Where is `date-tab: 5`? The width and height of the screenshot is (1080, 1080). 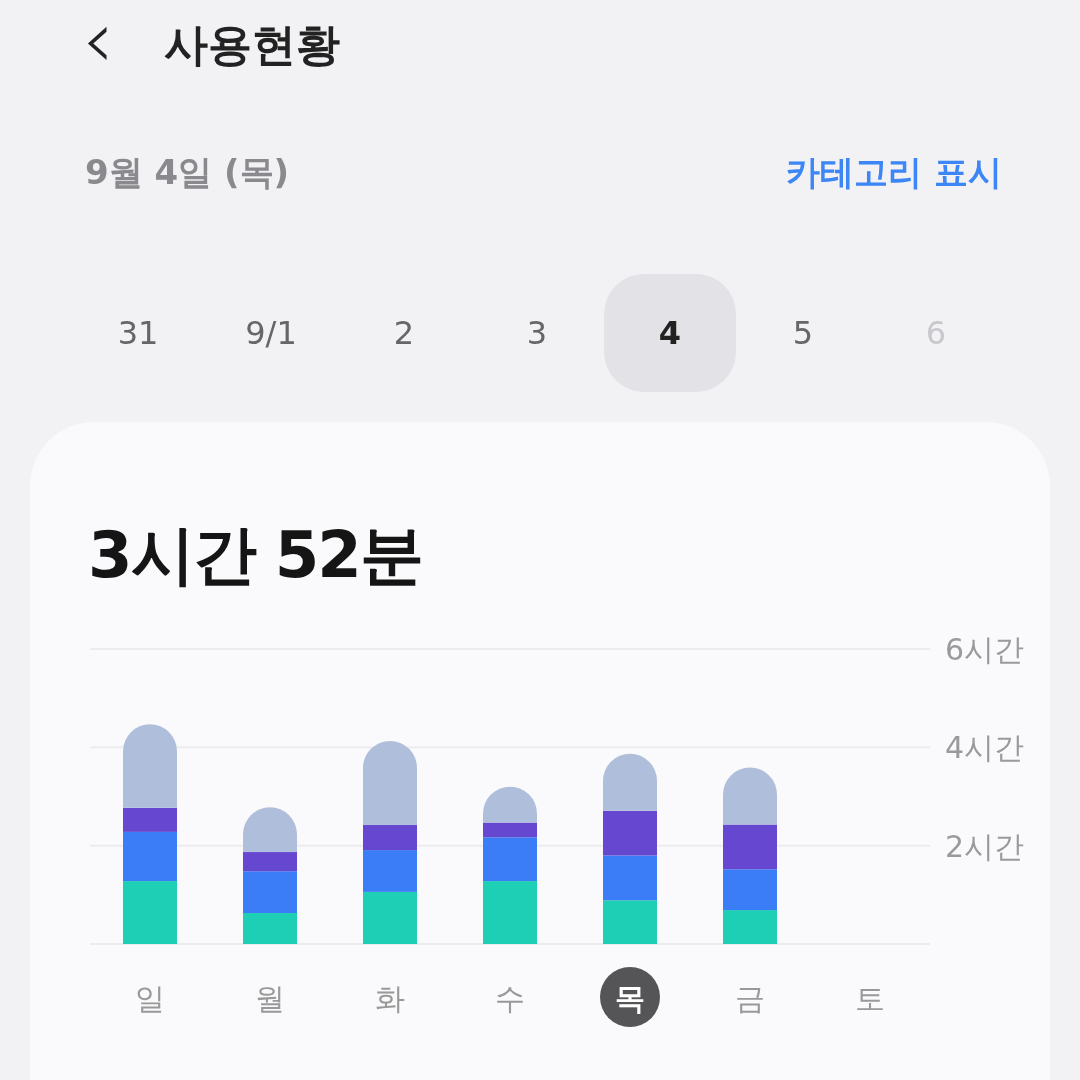 date-tab: 5 is located at coordinates (803, 333).